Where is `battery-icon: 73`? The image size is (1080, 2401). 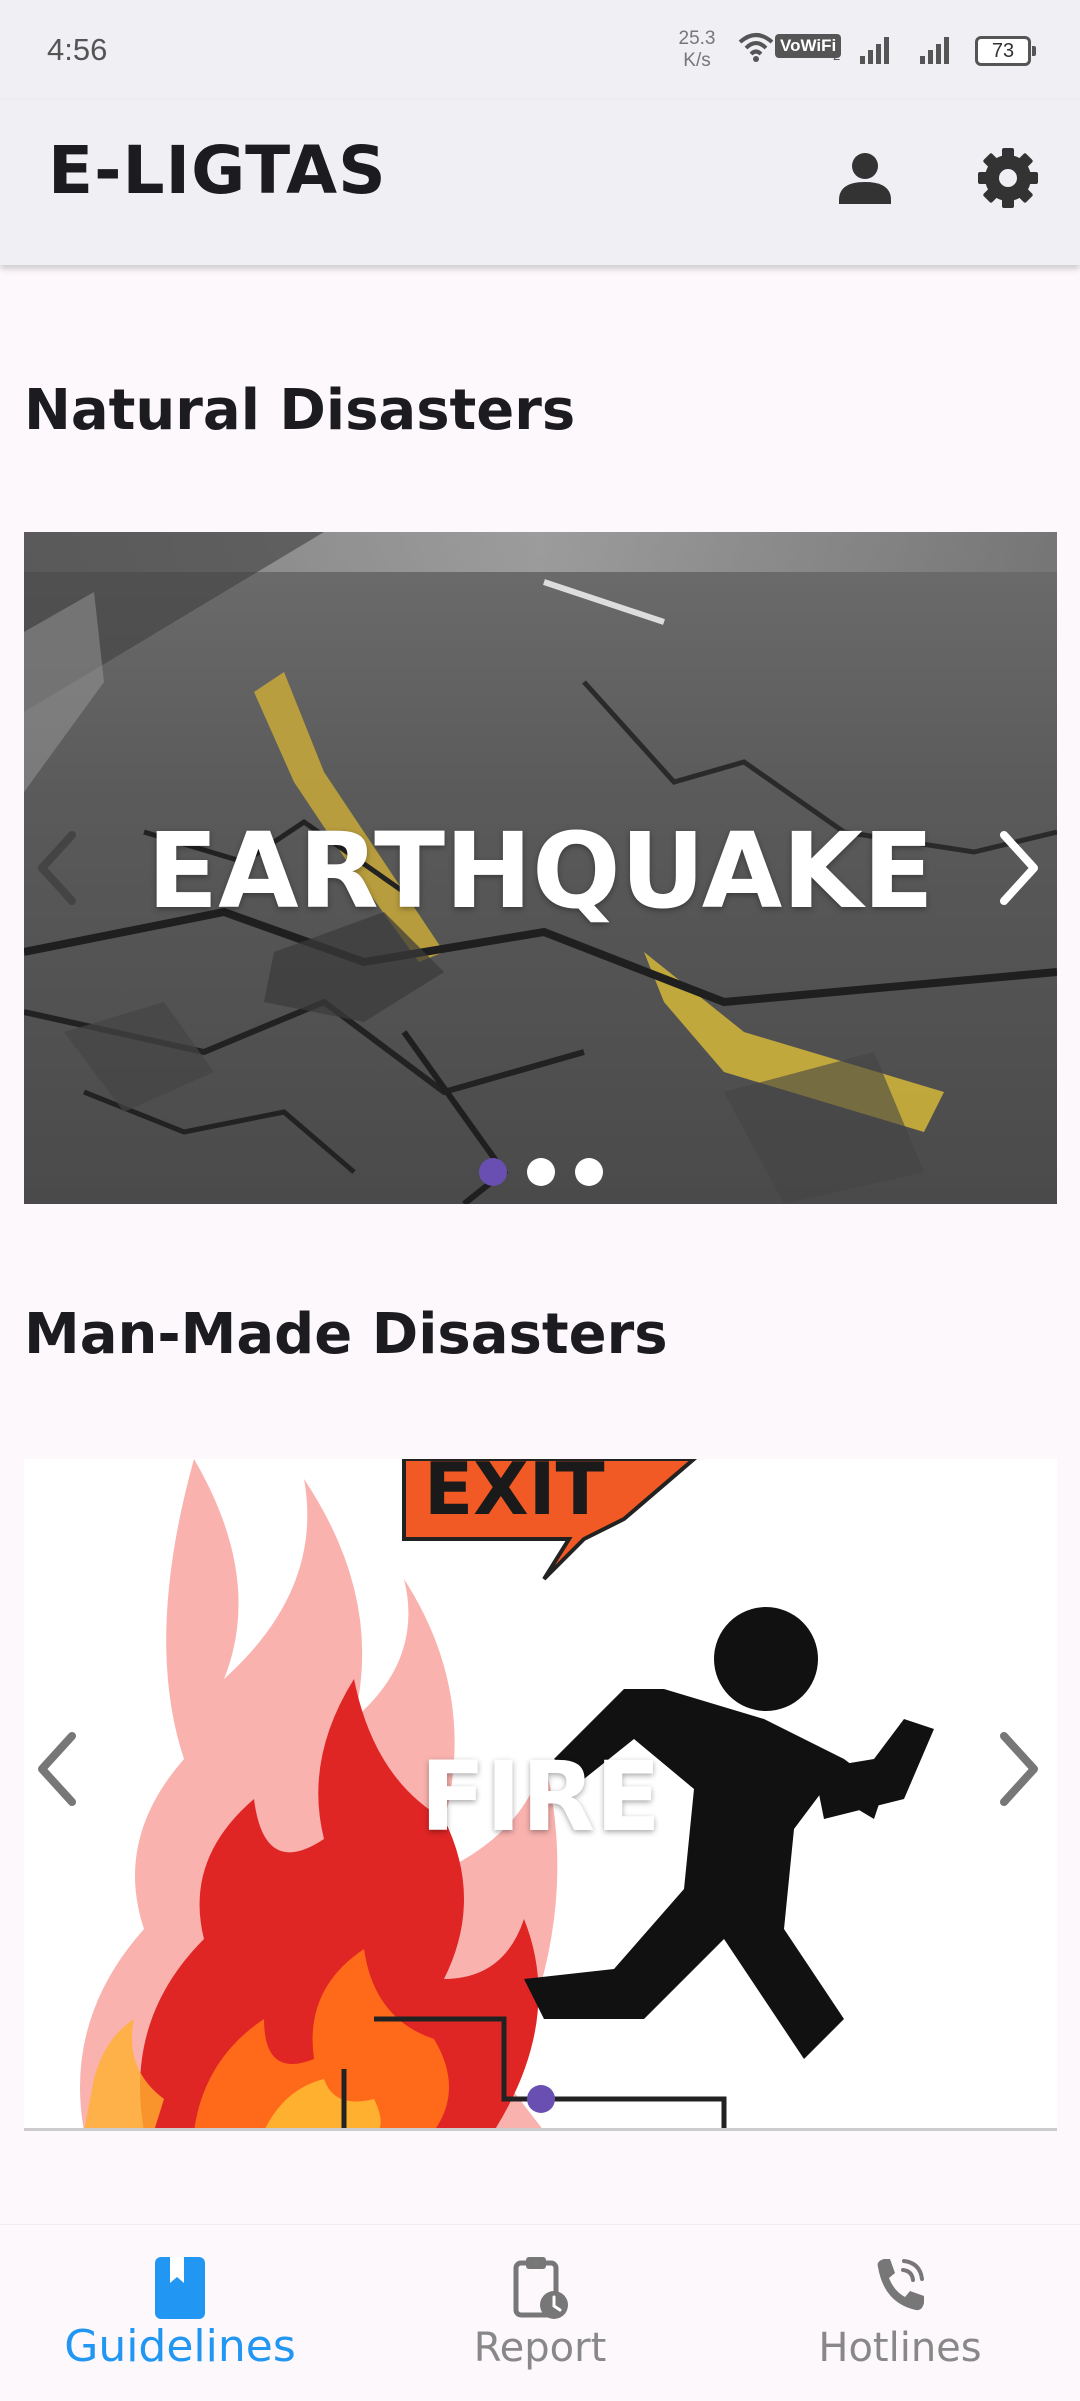 battery-icon: 73 is located at coordinates (1005, 51).